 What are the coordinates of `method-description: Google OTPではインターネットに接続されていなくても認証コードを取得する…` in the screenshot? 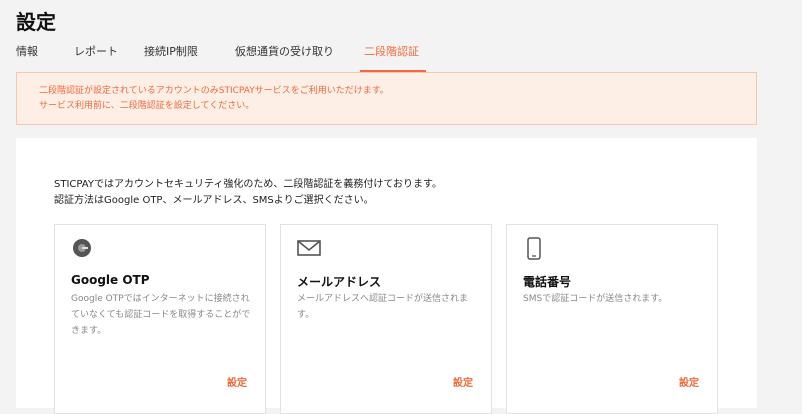 It's located at (161, 315).